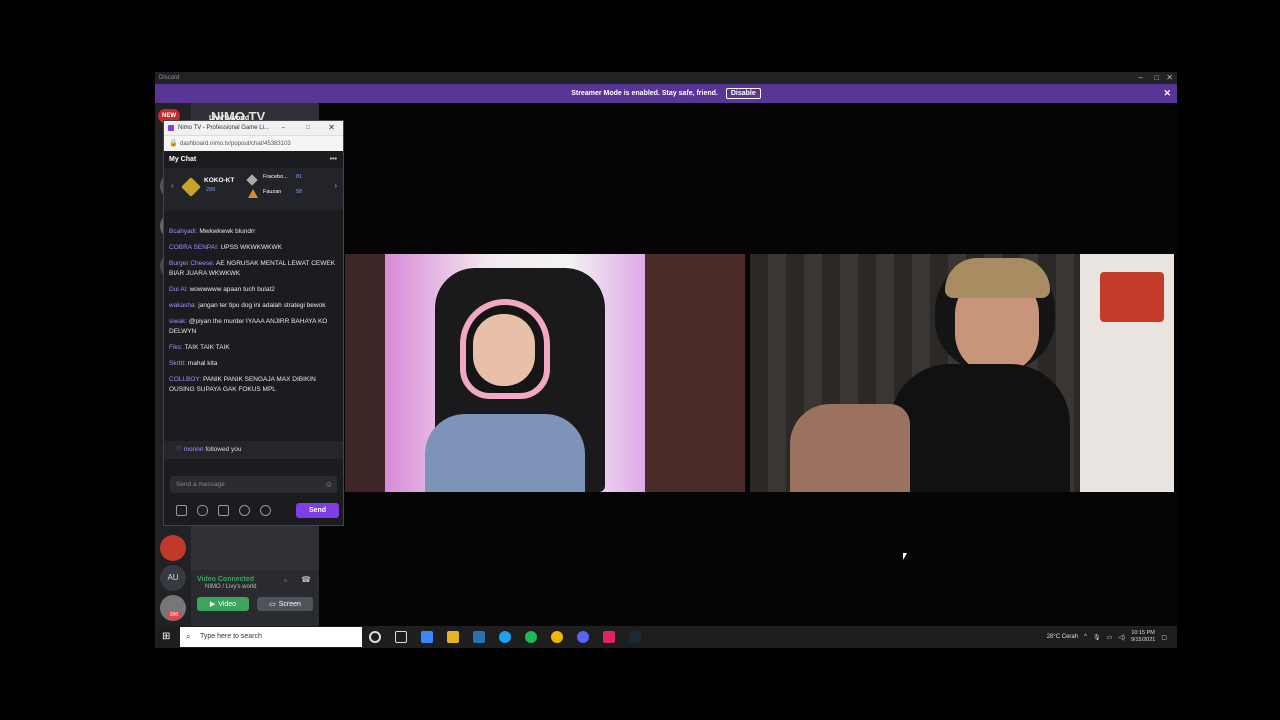 The height and width of the screenshot is (720, 1280). What do you see at coordinates (194, 449) in the screenshot?
I see `follower-name: monnn` at bounding box center [194, 449].